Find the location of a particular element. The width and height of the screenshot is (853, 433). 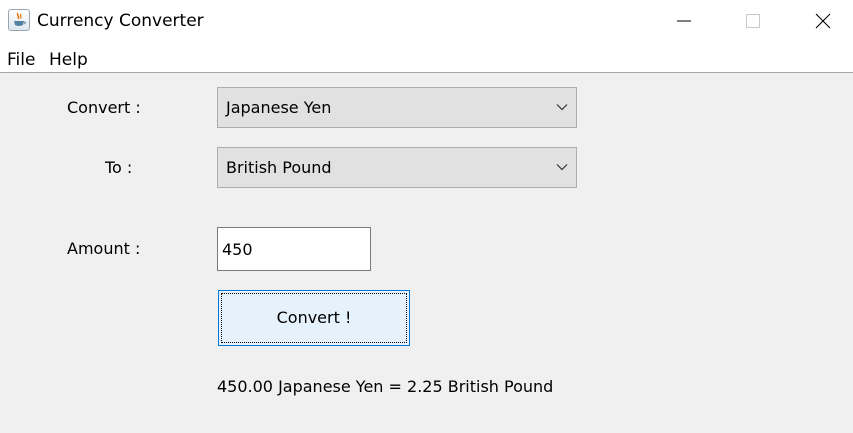

window-title: Currency Converter is located at coordinates (120, 21).